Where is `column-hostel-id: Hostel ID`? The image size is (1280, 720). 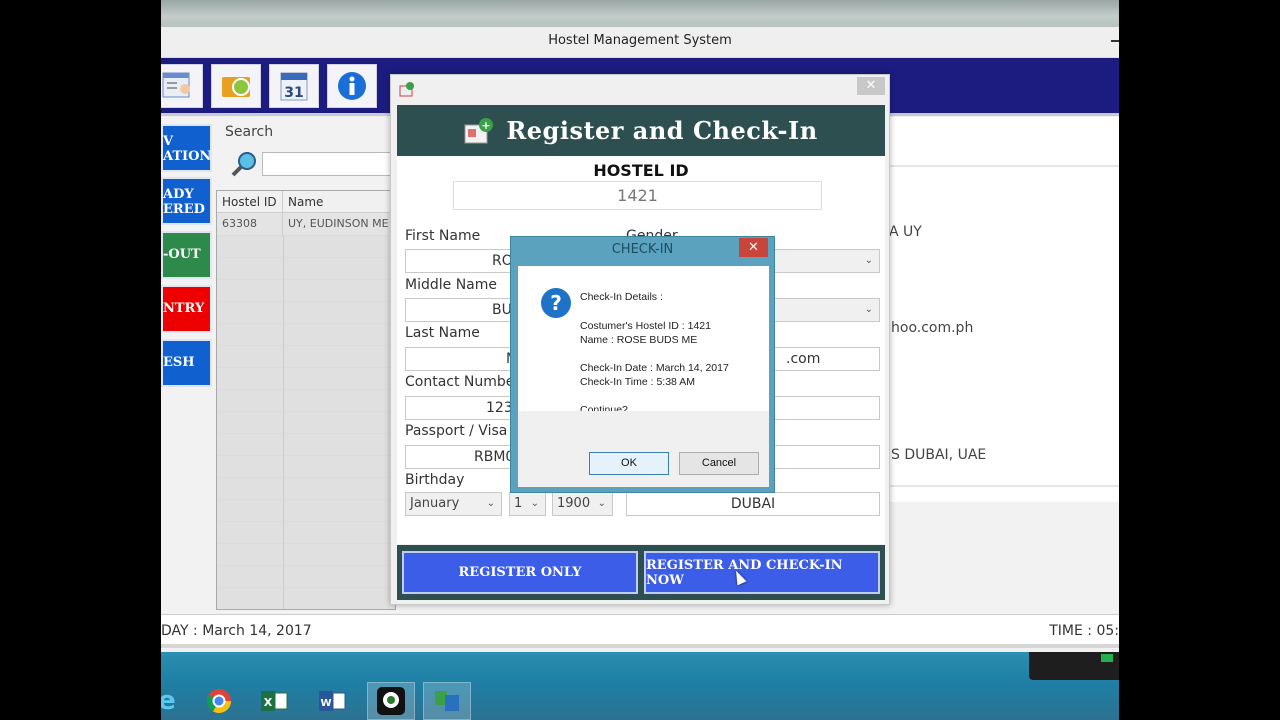 column-hostel-id: Hostel ID is located at coordinates (250, 201).